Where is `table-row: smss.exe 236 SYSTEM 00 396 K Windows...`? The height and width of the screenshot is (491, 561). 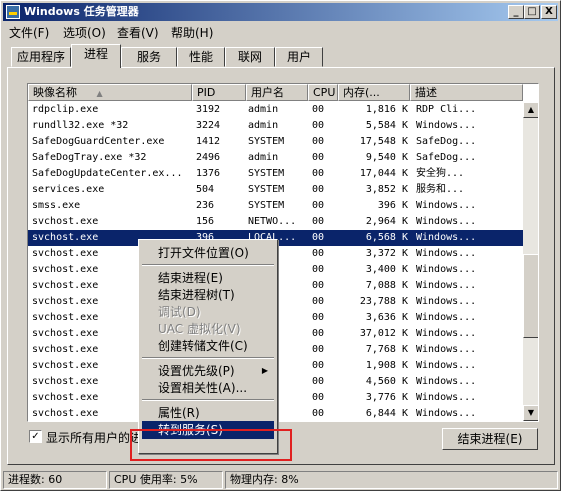
table-row: smss.exe 236 SYSTEM 00 396 K Windows... is located at coordinates (275, 206).